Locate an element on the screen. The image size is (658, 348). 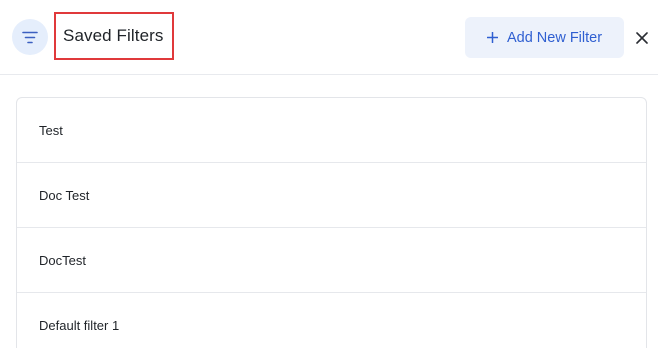
add-new-filter-button: Add New Filter is located at coordinates (544, 37).